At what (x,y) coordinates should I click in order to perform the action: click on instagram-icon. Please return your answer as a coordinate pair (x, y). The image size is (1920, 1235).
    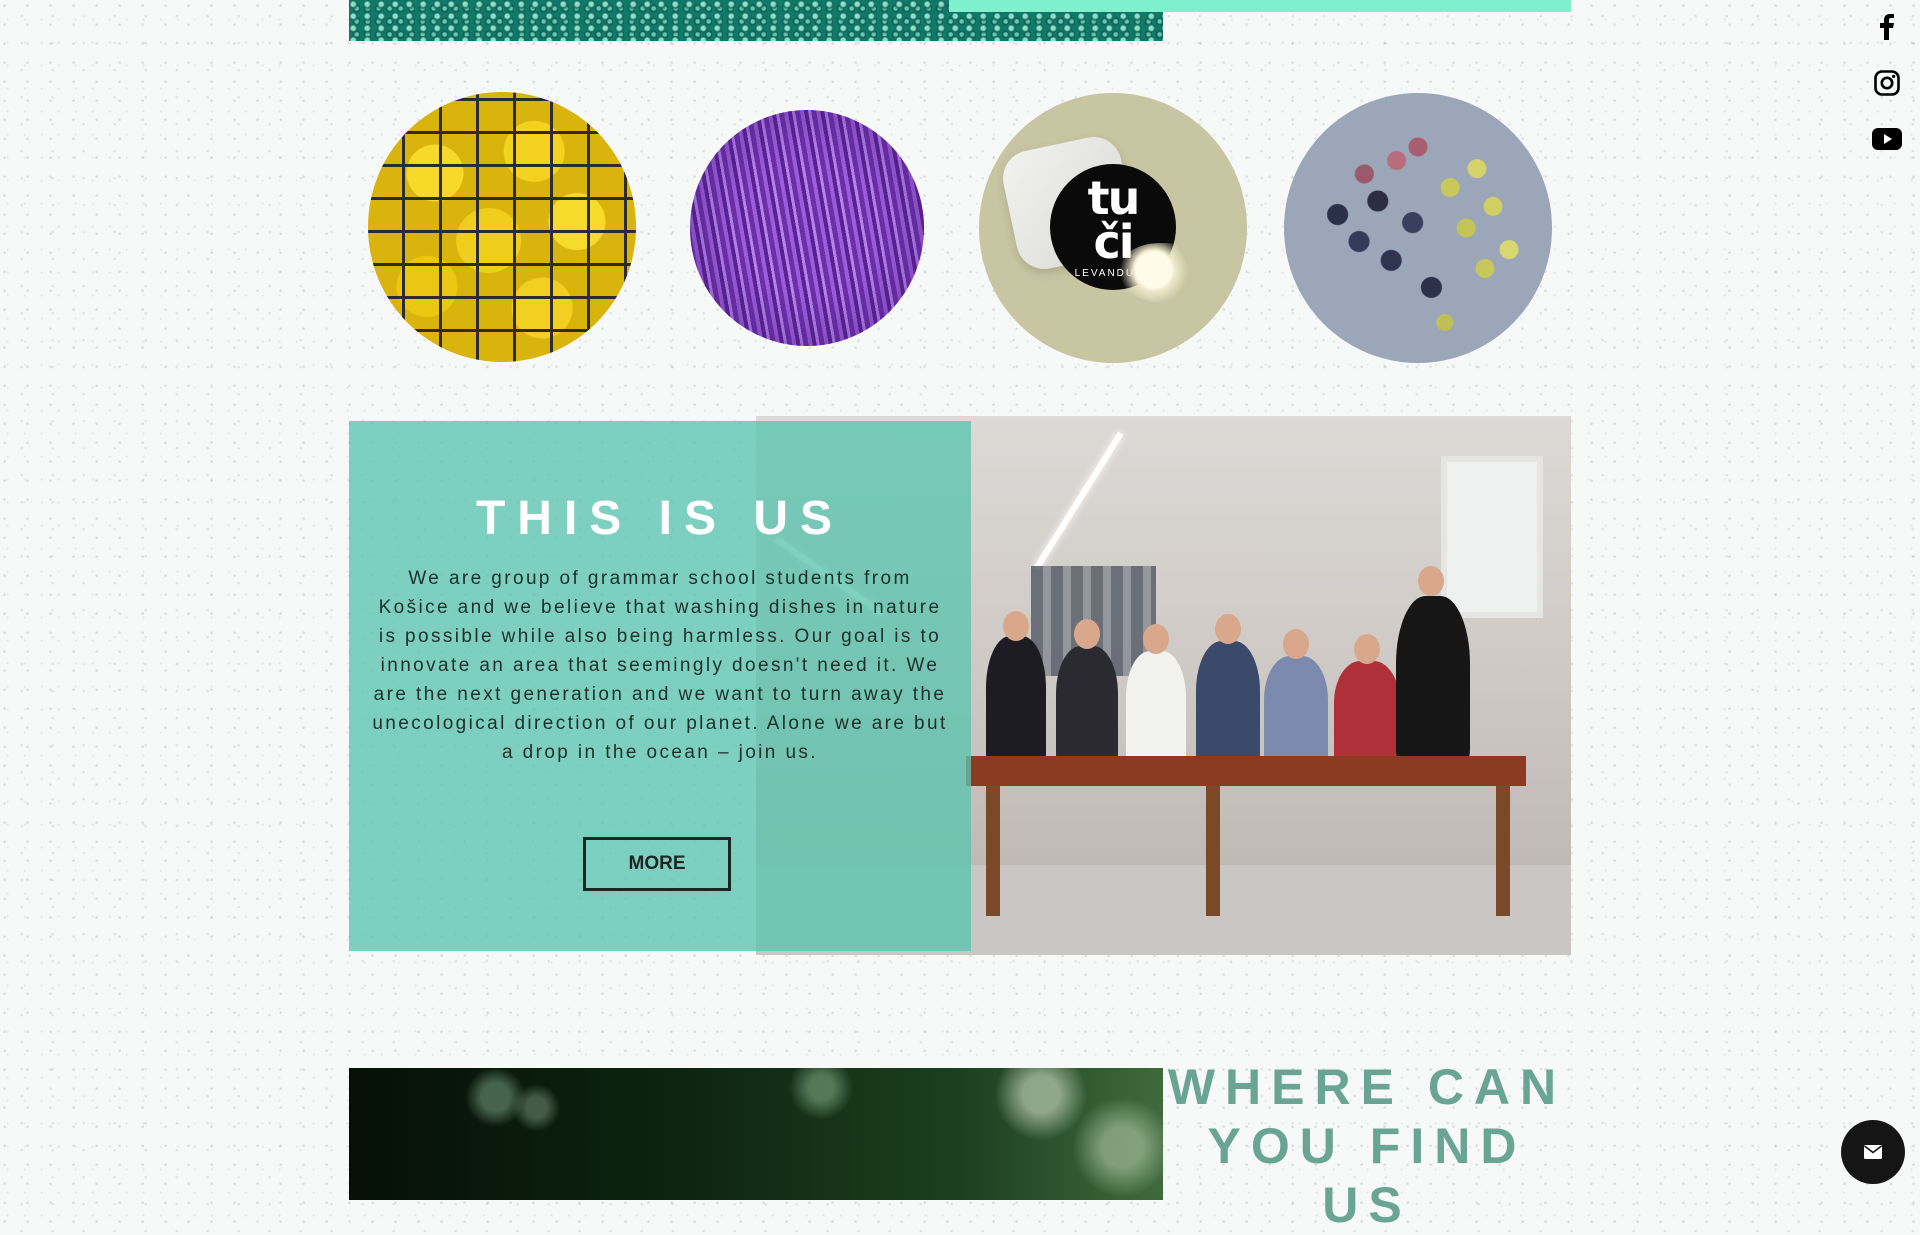
    Looking at the image, I should click on (1887, 83).